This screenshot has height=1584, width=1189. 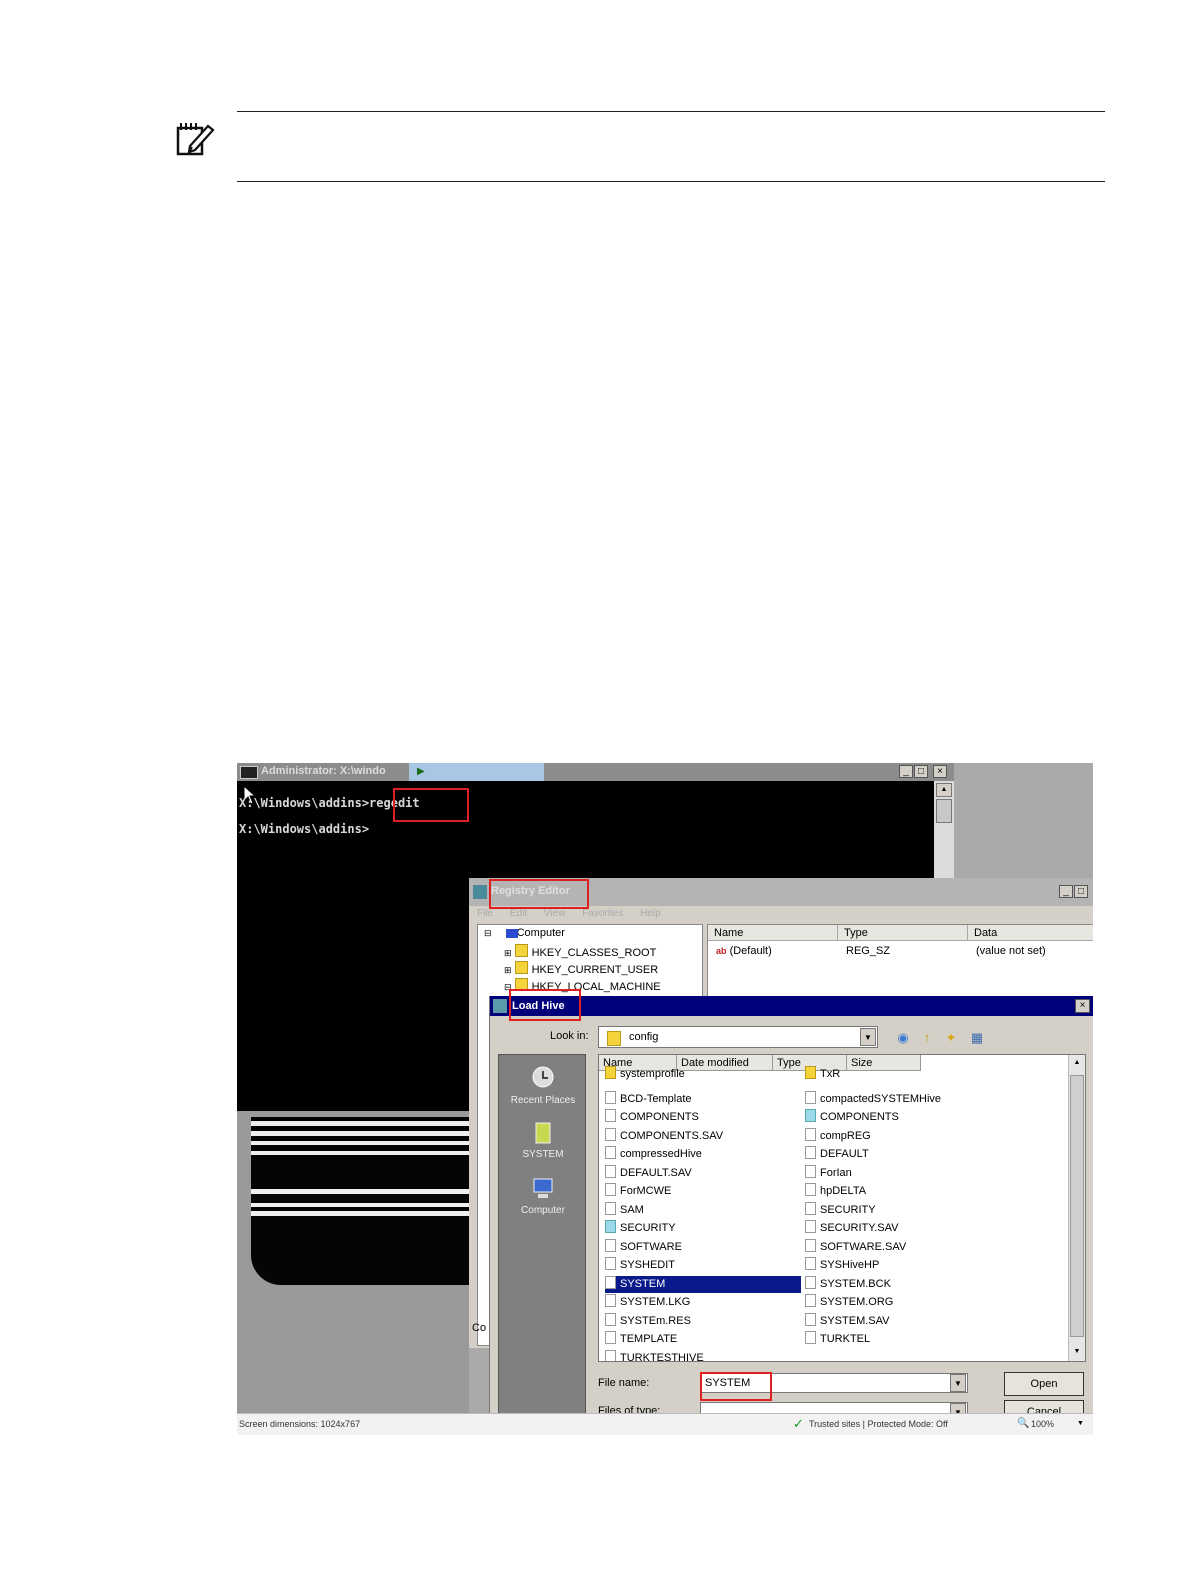 I want to click on file-item: DEFAULT.SAV, so click(x=703, y=1173).